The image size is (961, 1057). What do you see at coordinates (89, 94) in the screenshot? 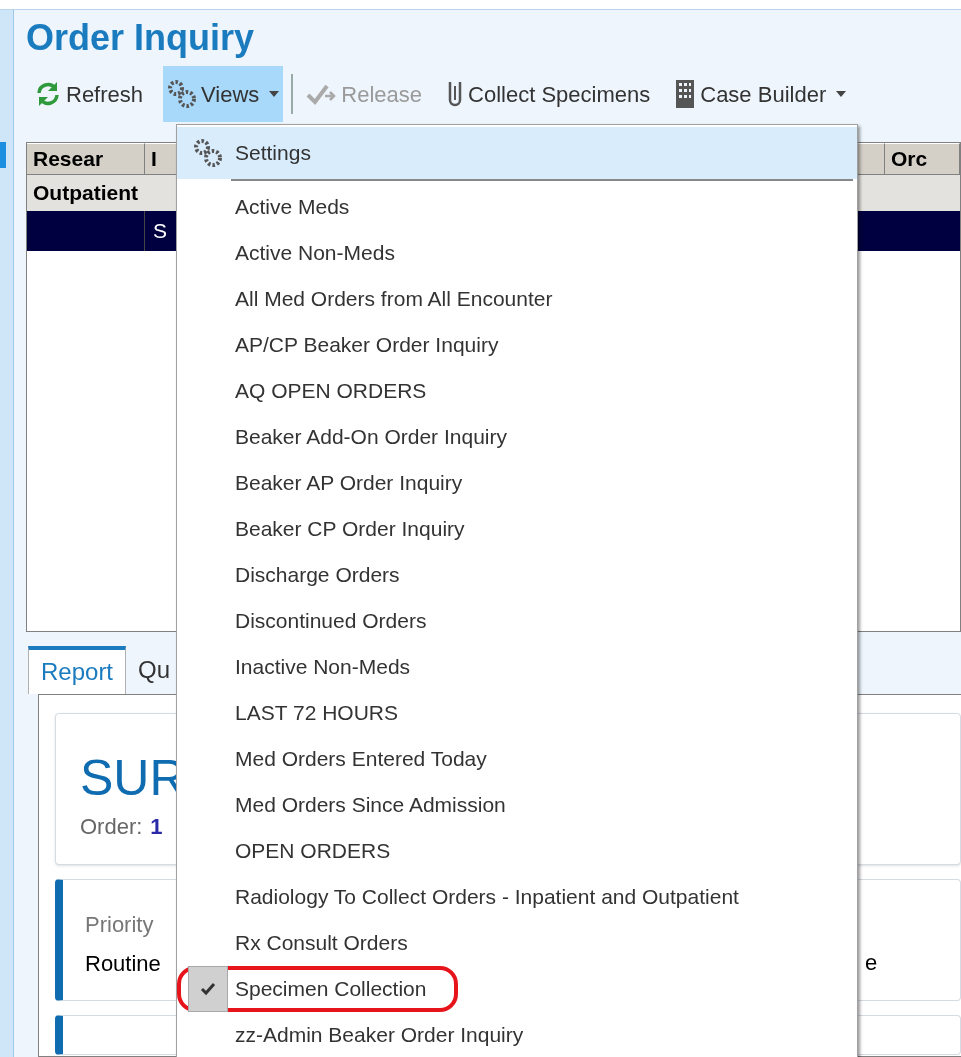
I see `toolbar-button: Refresh` at bounding box center [89, 94].